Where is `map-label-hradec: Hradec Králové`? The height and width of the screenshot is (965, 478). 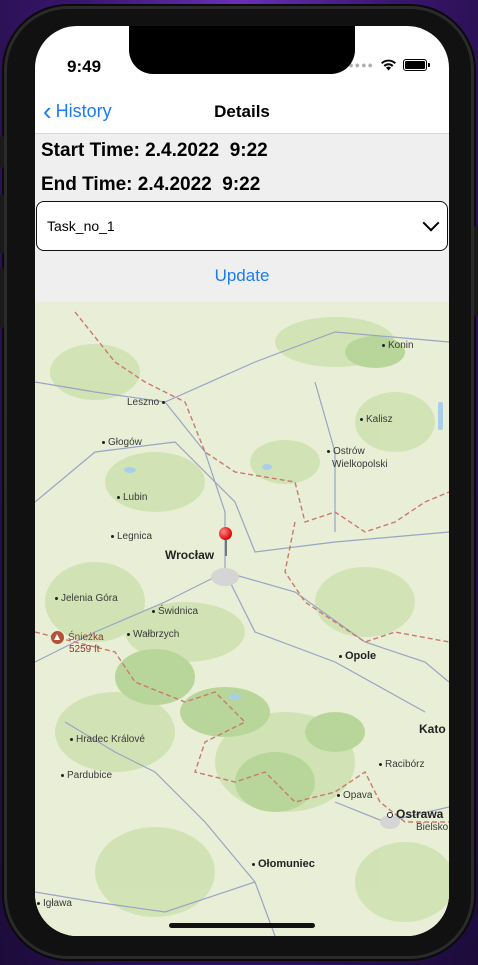
map-label-hradec: Hradec Králové is located at coordinates (107, 739).